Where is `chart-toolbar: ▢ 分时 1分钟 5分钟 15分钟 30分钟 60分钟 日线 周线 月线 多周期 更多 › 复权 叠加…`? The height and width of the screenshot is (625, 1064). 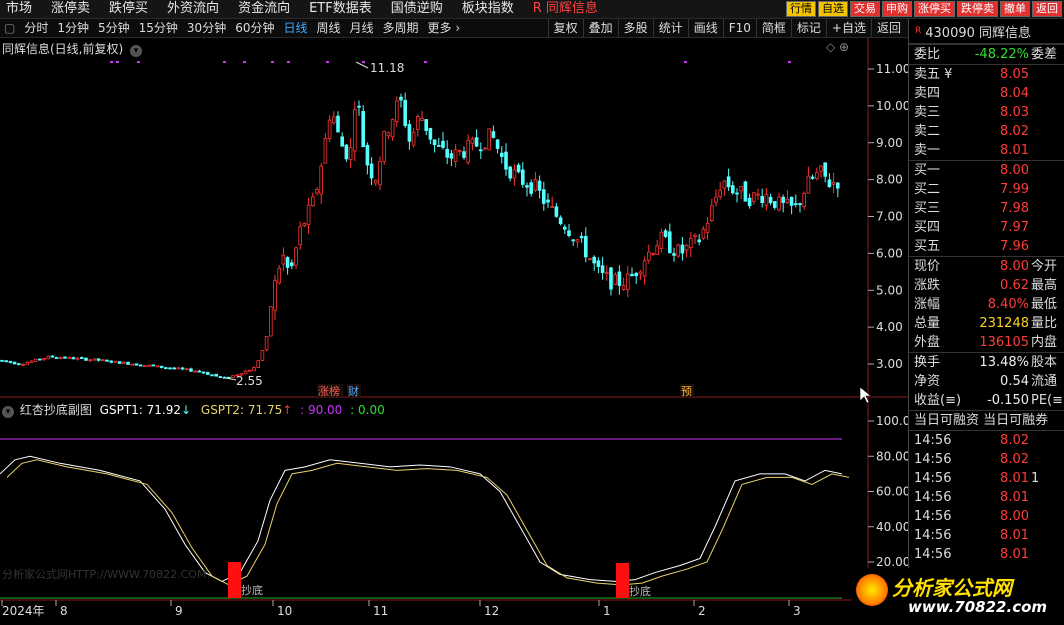 chart-toolbar: ▢ 分时 1分钟 5分钟 15分钟 30分钟 60分钟 日线 周线 月线 多周期 更多 › 复权 叠加… is located at coordinates (454, 28).